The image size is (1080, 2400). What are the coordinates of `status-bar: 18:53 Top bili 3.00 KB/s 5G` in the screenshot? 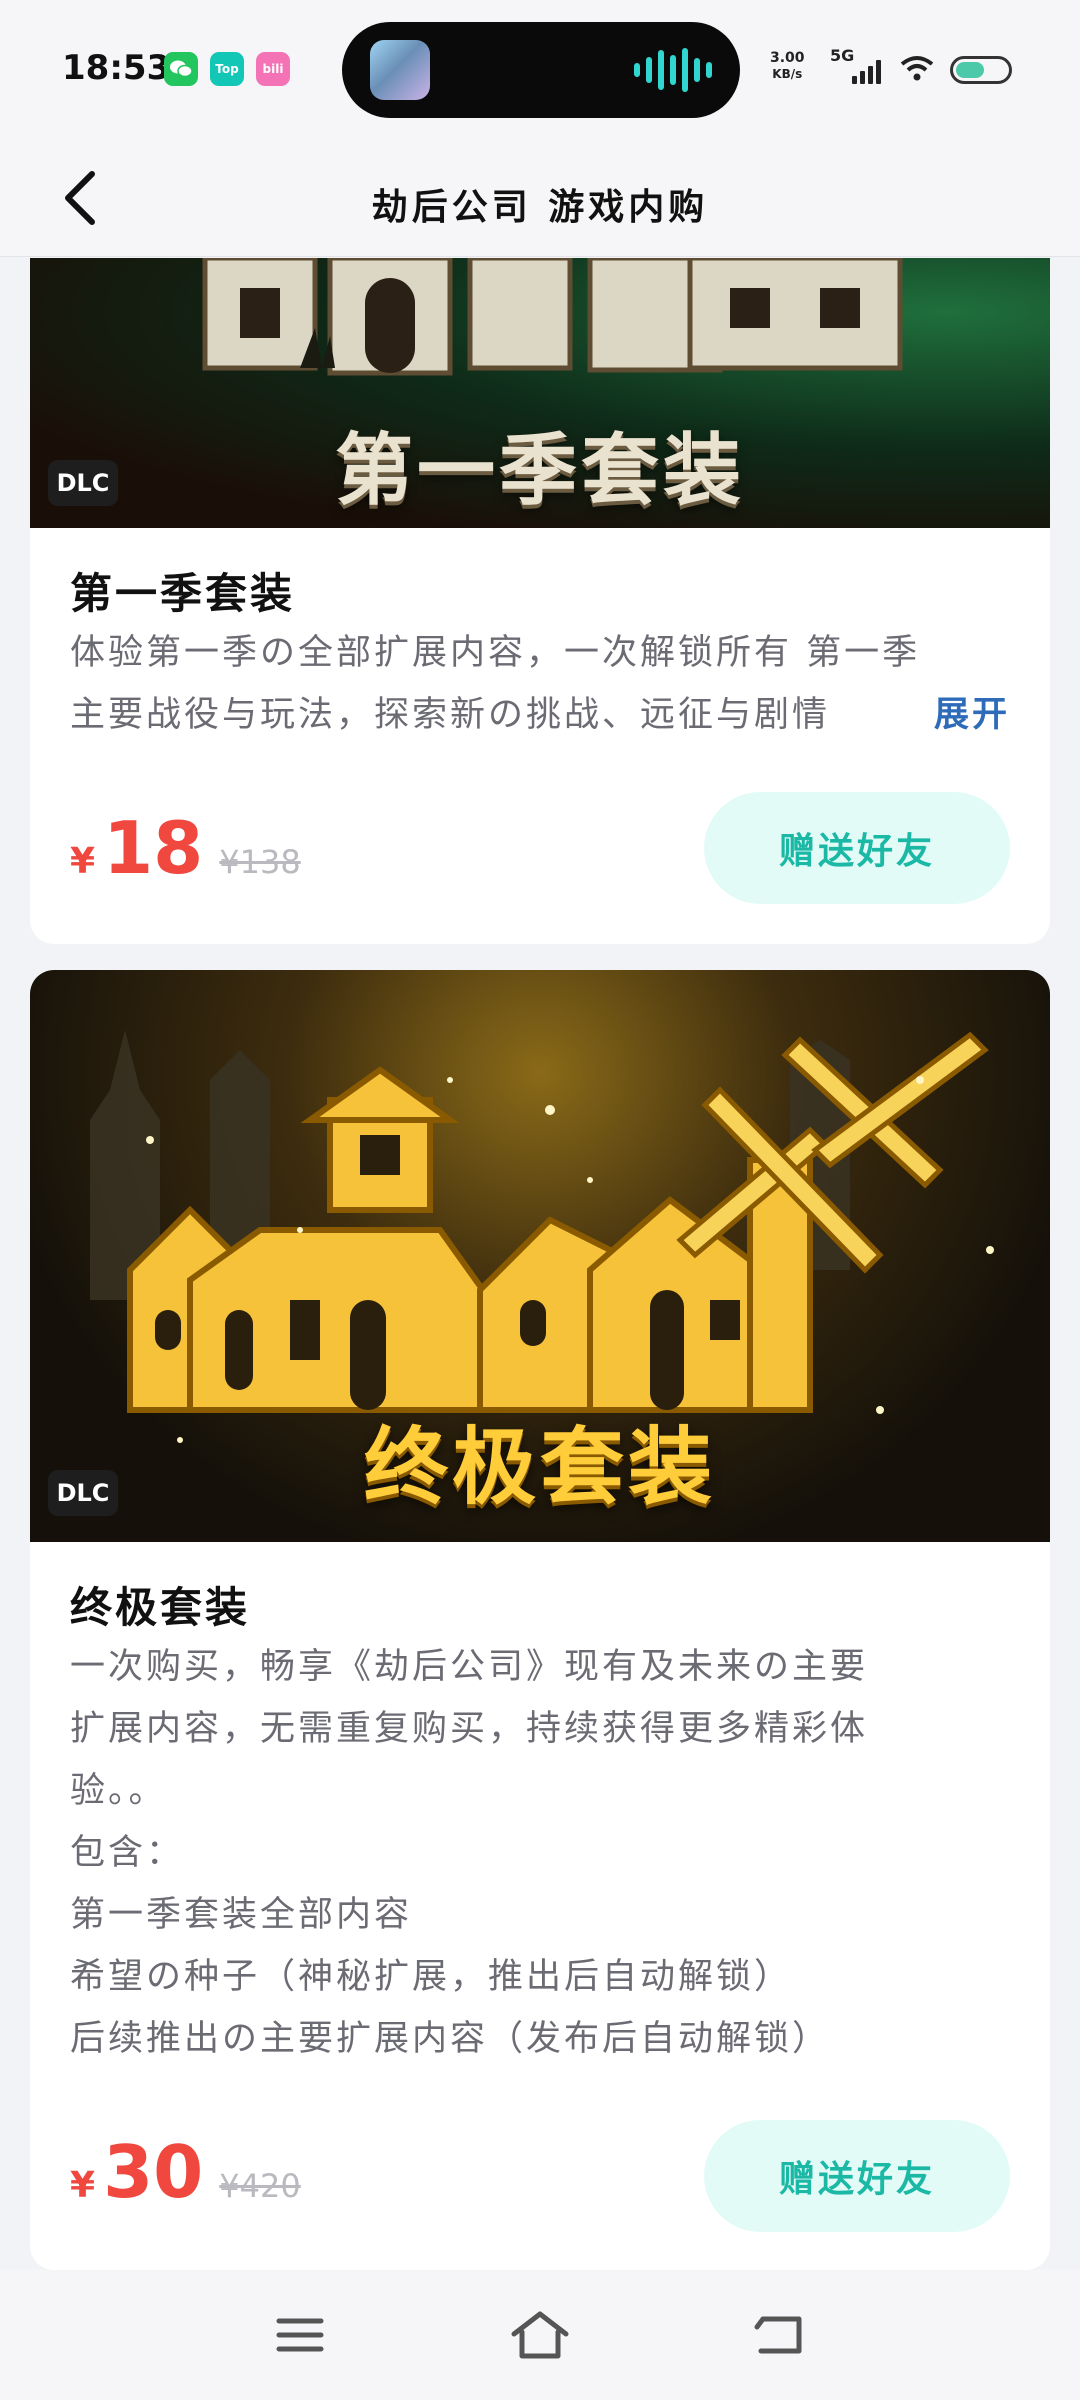 It's located at (540, 70).